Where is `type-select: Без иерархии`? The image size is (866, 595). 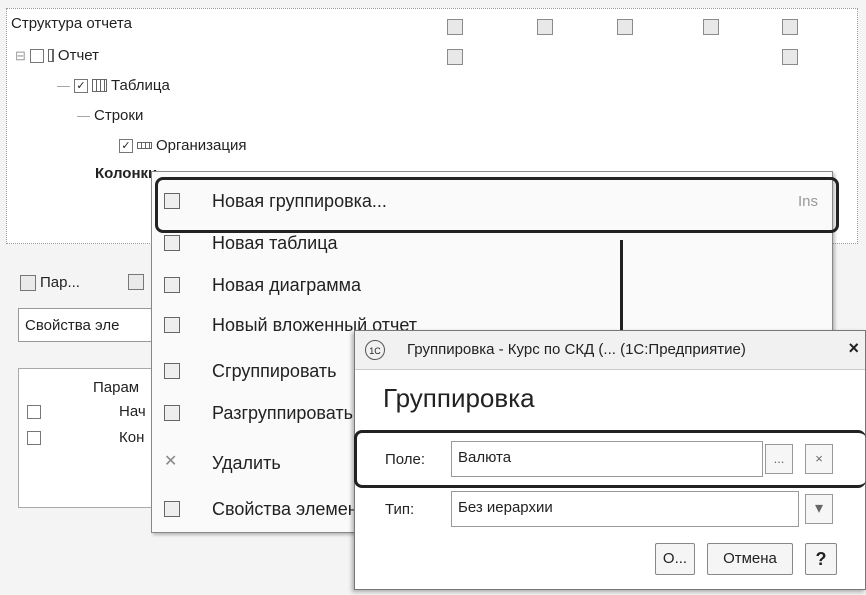 type-select: Без иерархии is located at coordinates (625, 509).